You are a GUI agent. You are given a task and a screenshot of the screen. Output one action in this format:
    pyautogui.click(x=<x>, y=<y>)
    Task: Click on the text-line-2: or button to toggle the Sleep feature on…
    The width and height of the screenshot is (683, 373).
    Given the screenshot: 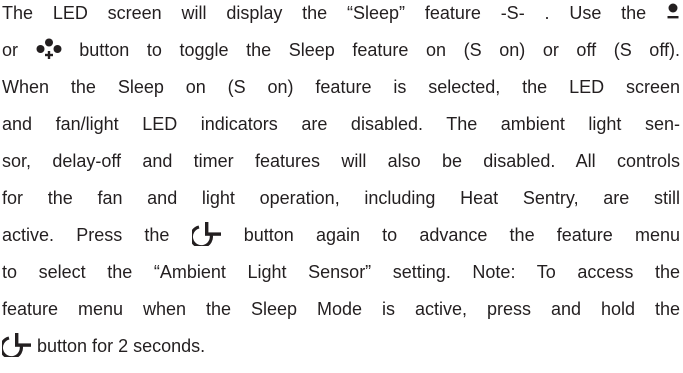 What is the action you would take?
    pyautogui.click(x=341, y=50)
    